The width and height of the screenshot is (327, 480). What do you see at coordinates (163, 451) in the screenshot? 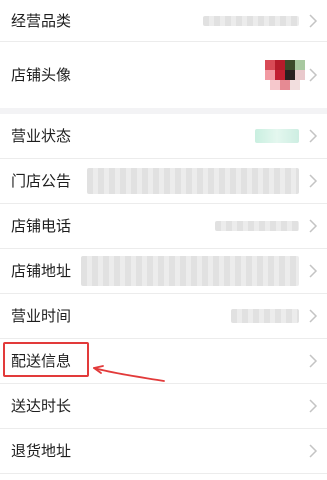
I see `row-return-address: 退货地址` at bounding box center [163, 451].